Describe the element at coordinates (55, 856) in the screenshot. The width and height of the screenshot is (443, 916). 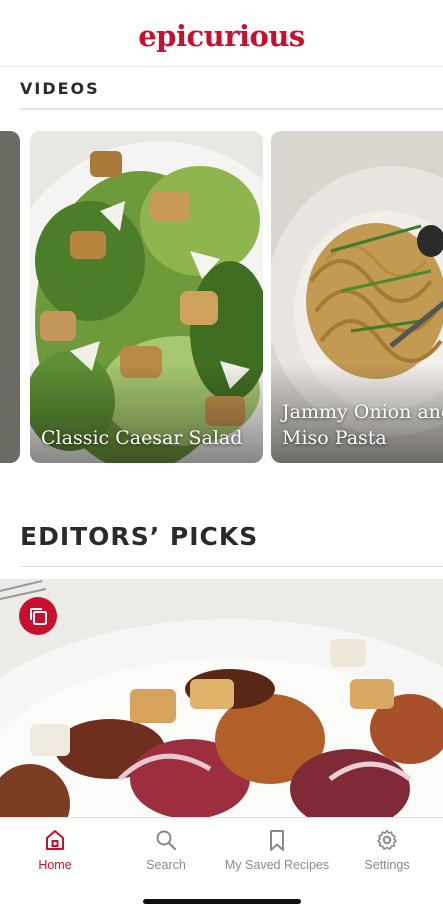
I see `tab-home: Home` at that location.